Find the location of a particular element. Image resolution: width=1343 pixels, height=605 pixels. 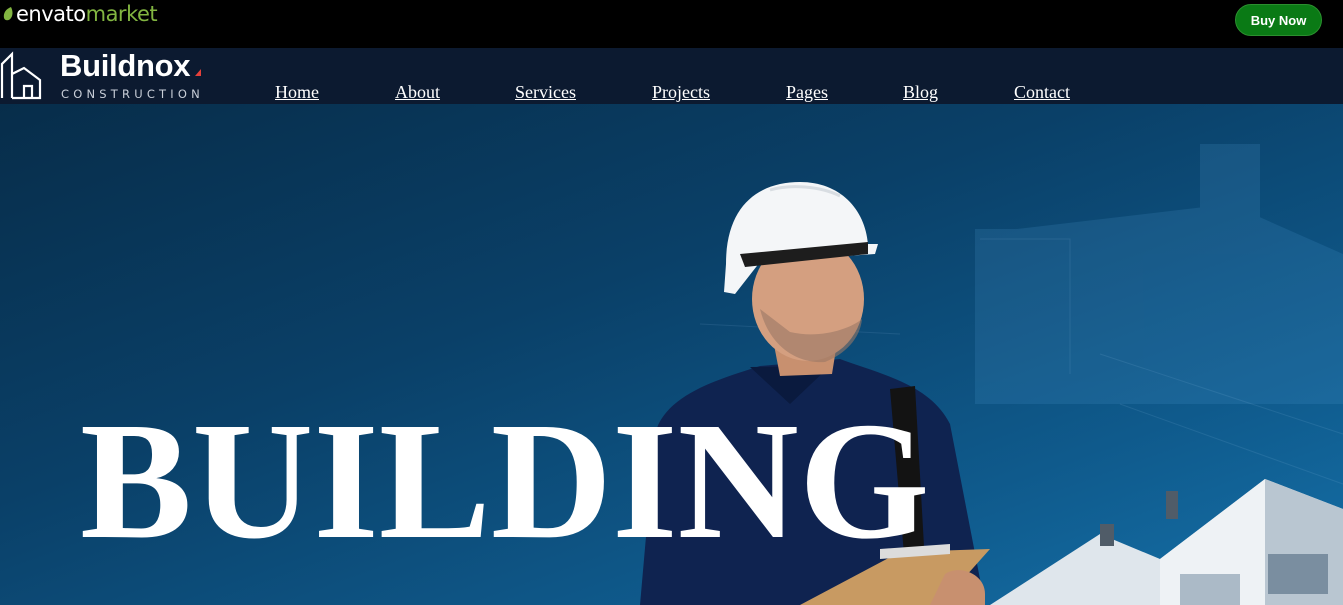

building-logo-icon is located at coordinates (21, 75).